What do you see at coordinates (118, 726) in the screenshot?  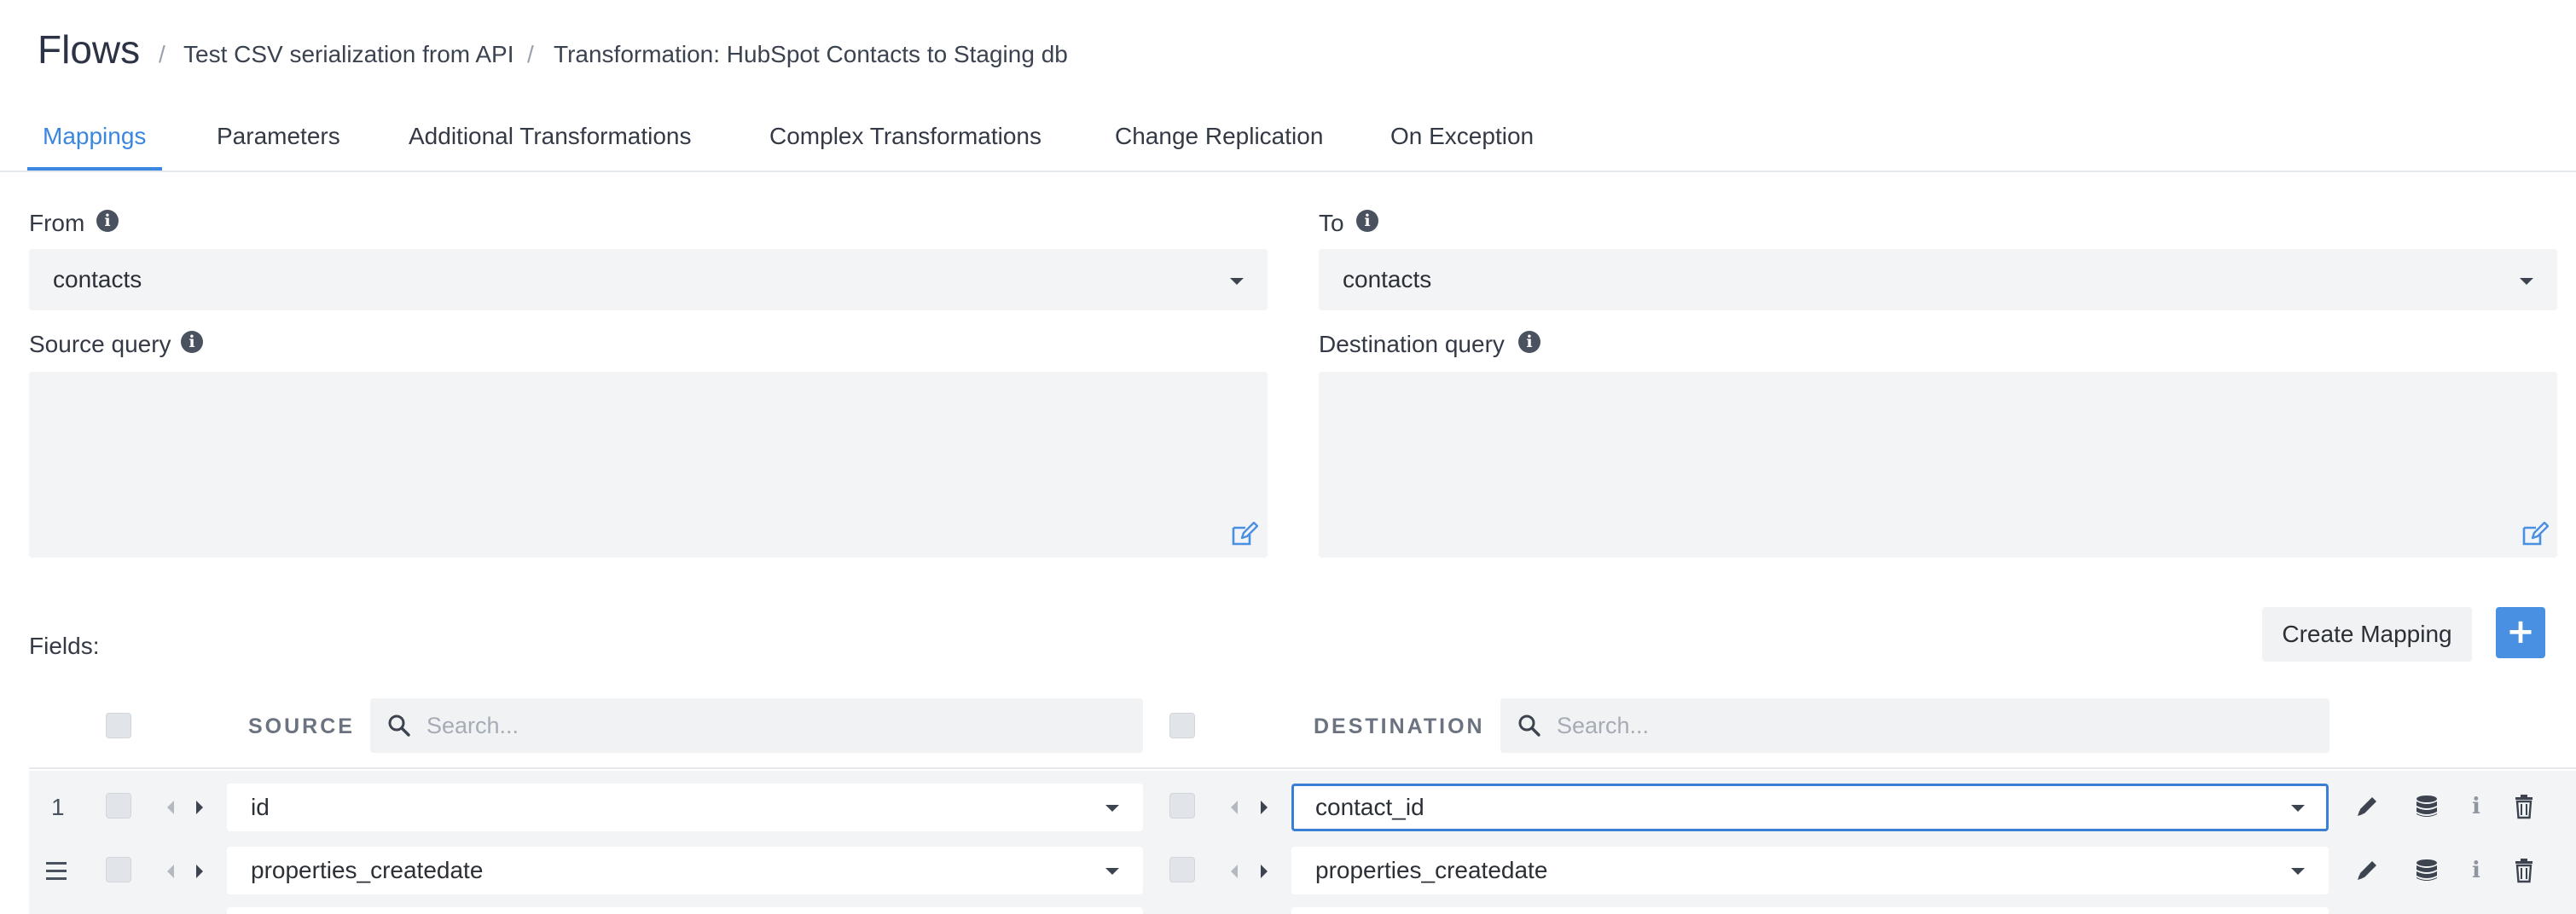 I see `select-all-source-checkbox` at bounding box center [118, 726].